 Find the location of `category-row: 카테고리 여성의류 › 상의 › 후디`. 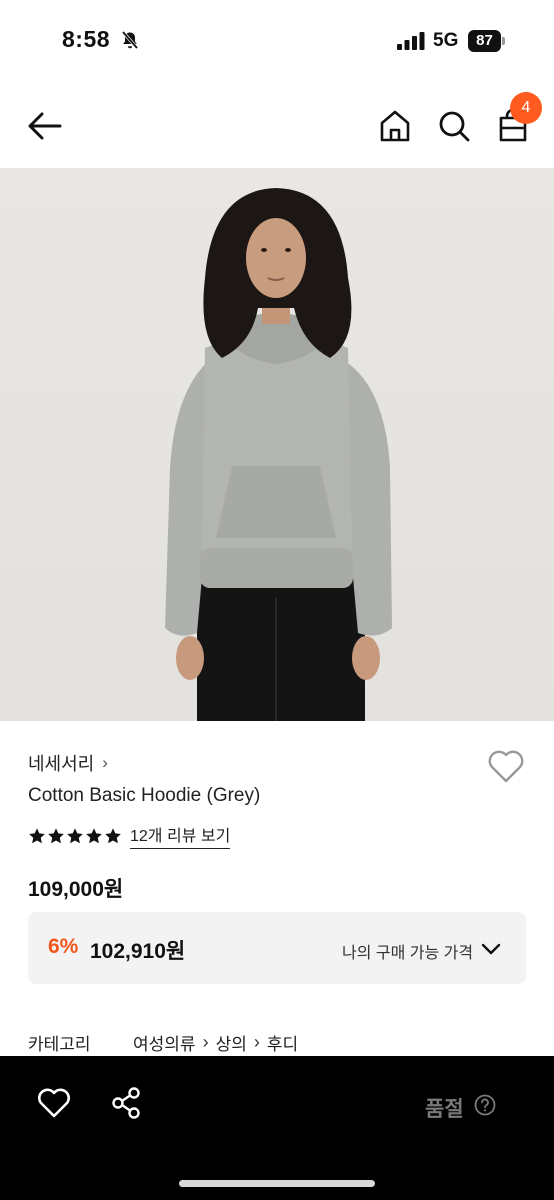

category-row: 카테고리 여성의류 › 상의 › 후디 is located at coordinates (163, 1042).